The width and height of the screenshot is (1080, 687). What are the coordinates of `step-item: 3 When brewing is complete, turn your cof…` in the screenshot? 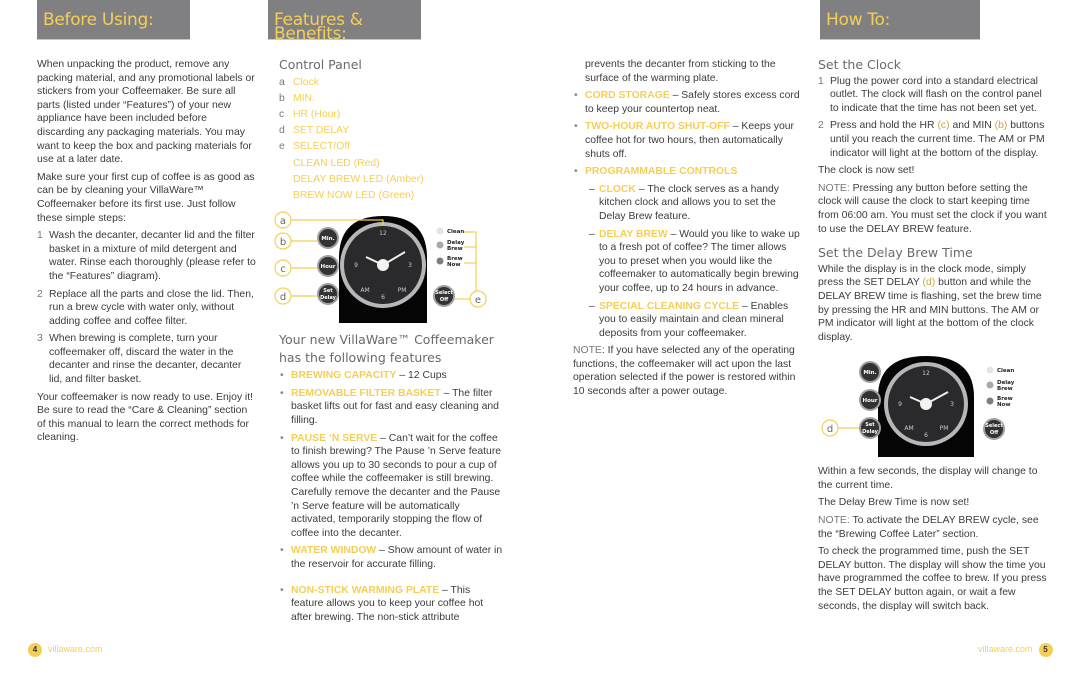 It's located at (147, 359).